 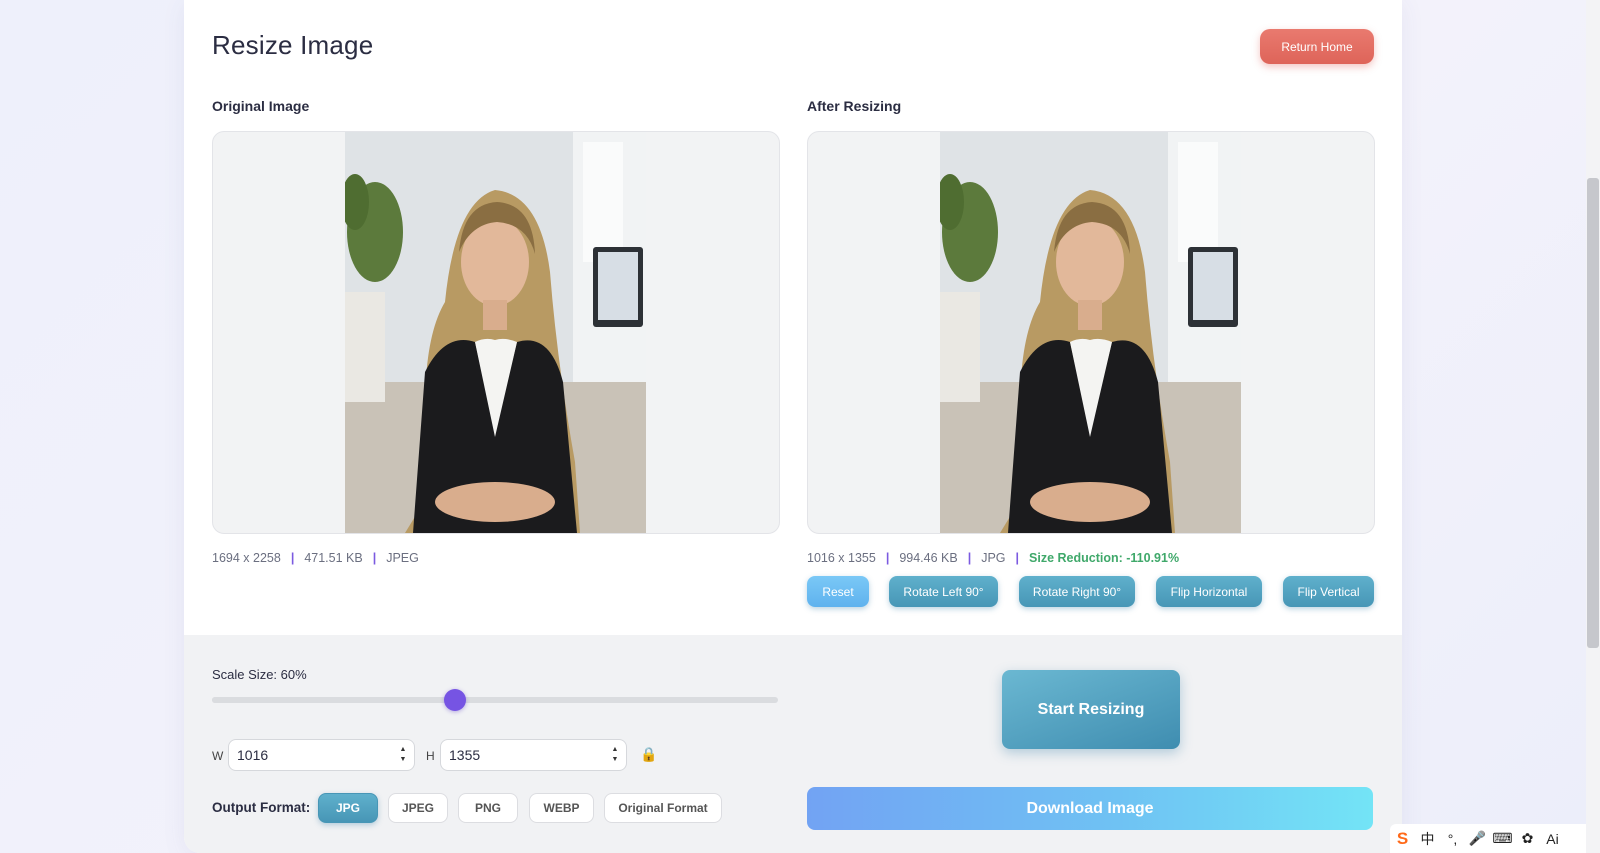 I want to click on lock-icon: 🔒, so click(x=648, y=754).